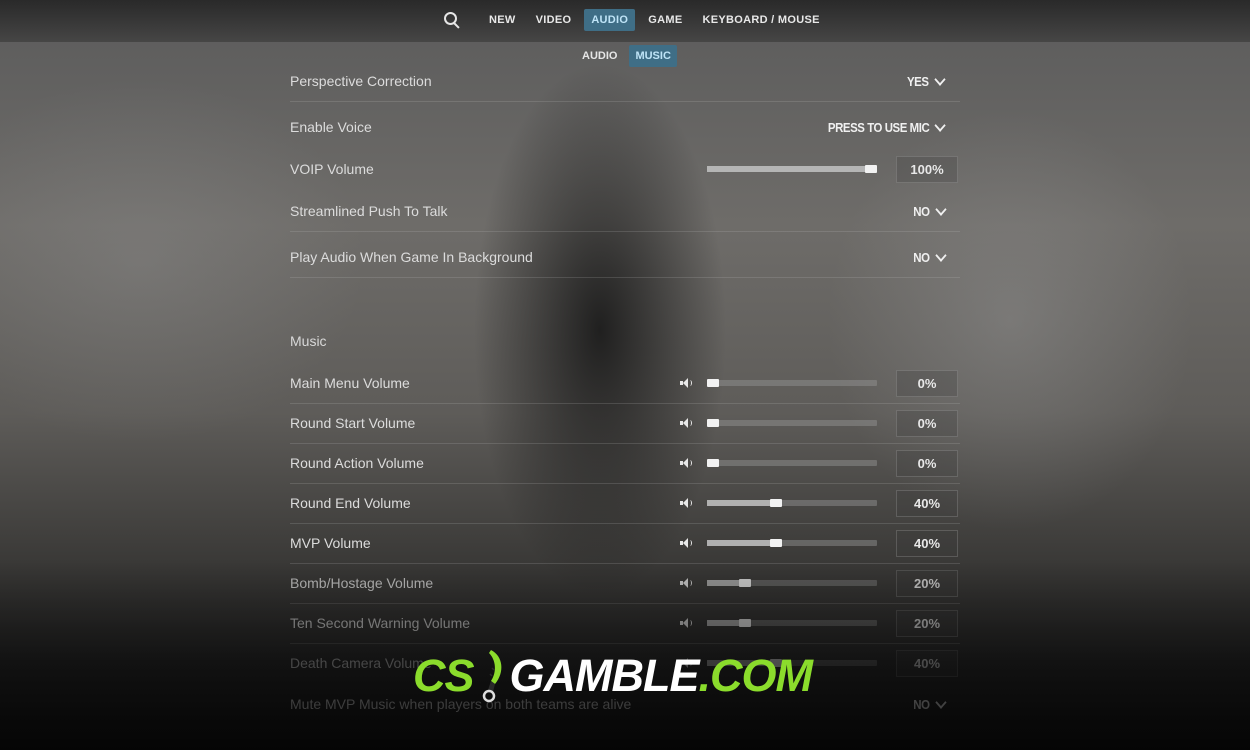 The width and height of the screenshot is (1250, 750). I want to click on voip-volume-value: 100%, so click(927, 169).